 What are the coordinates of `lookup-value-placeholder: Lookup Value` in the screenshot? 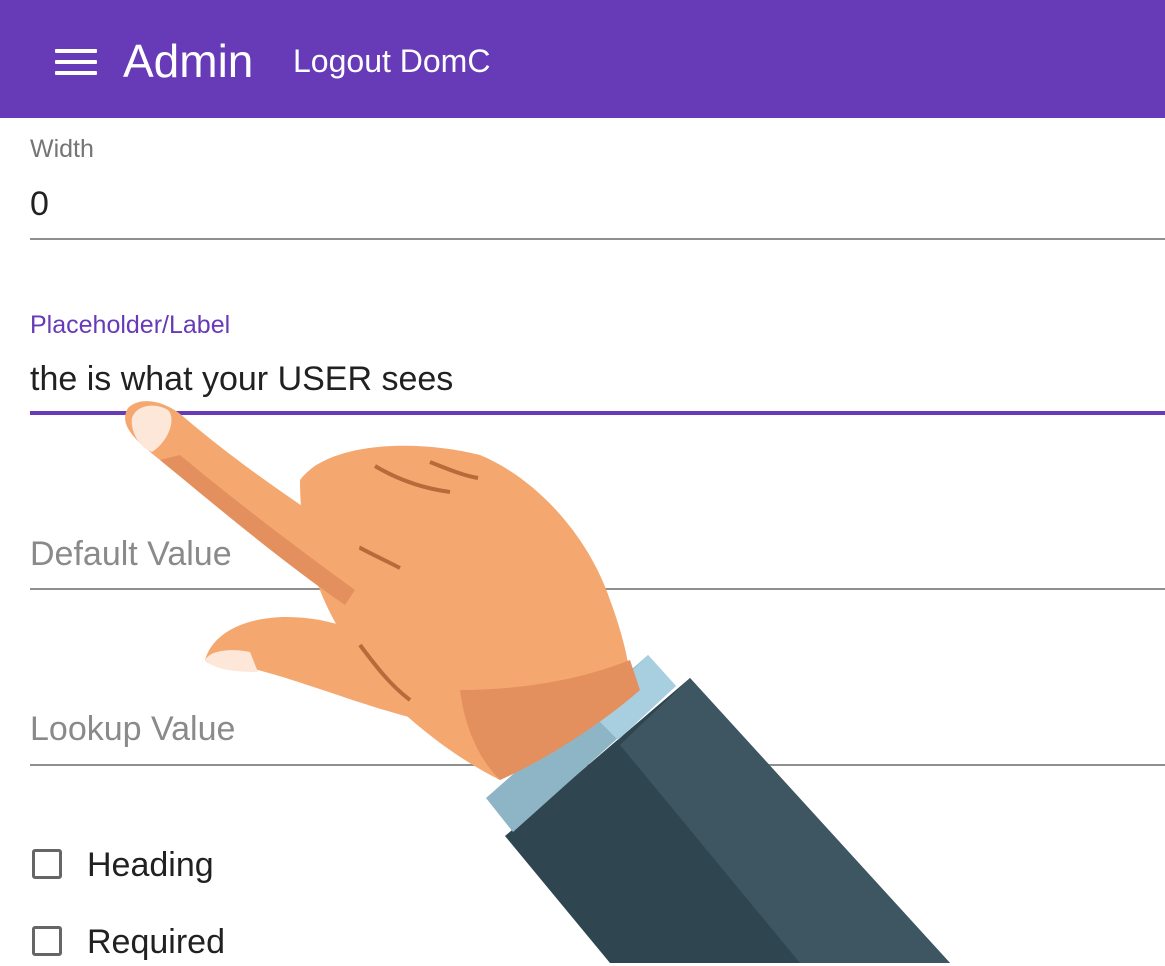 It's located at (132, 729).